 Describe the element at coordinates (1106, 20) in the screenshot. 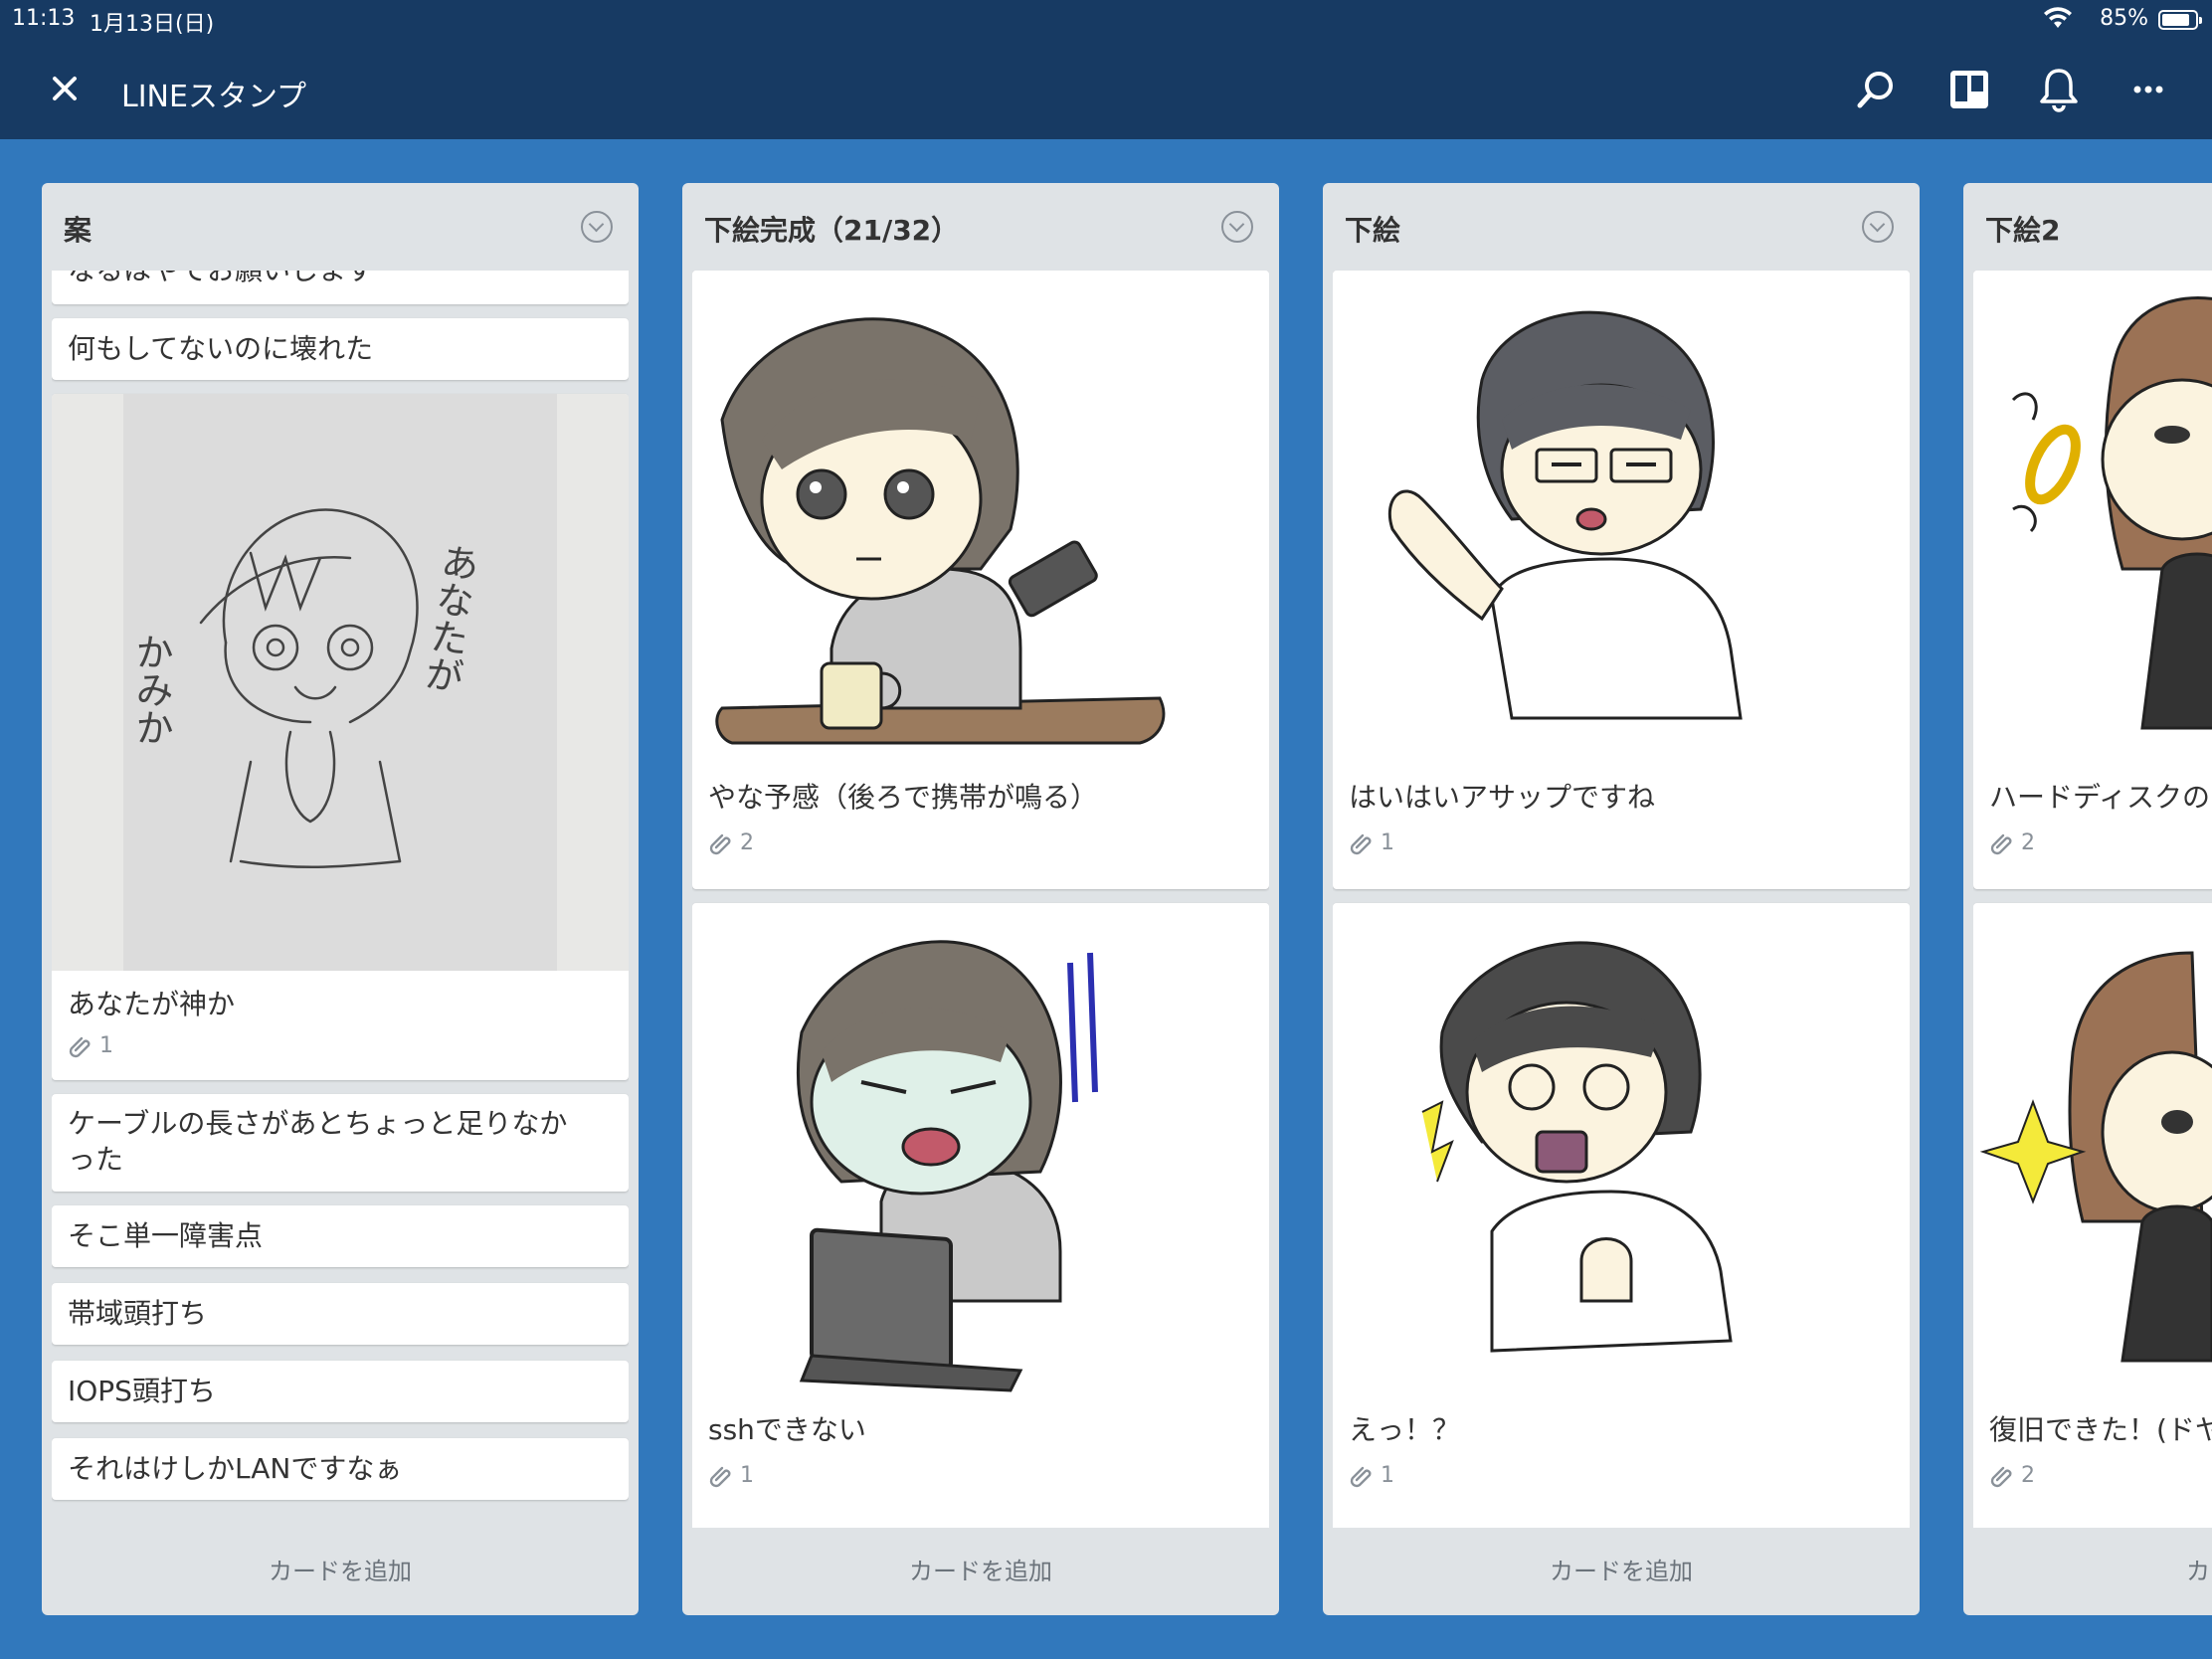

I see `status-bar: 11:13 1月13日(日) 85%` at that location.